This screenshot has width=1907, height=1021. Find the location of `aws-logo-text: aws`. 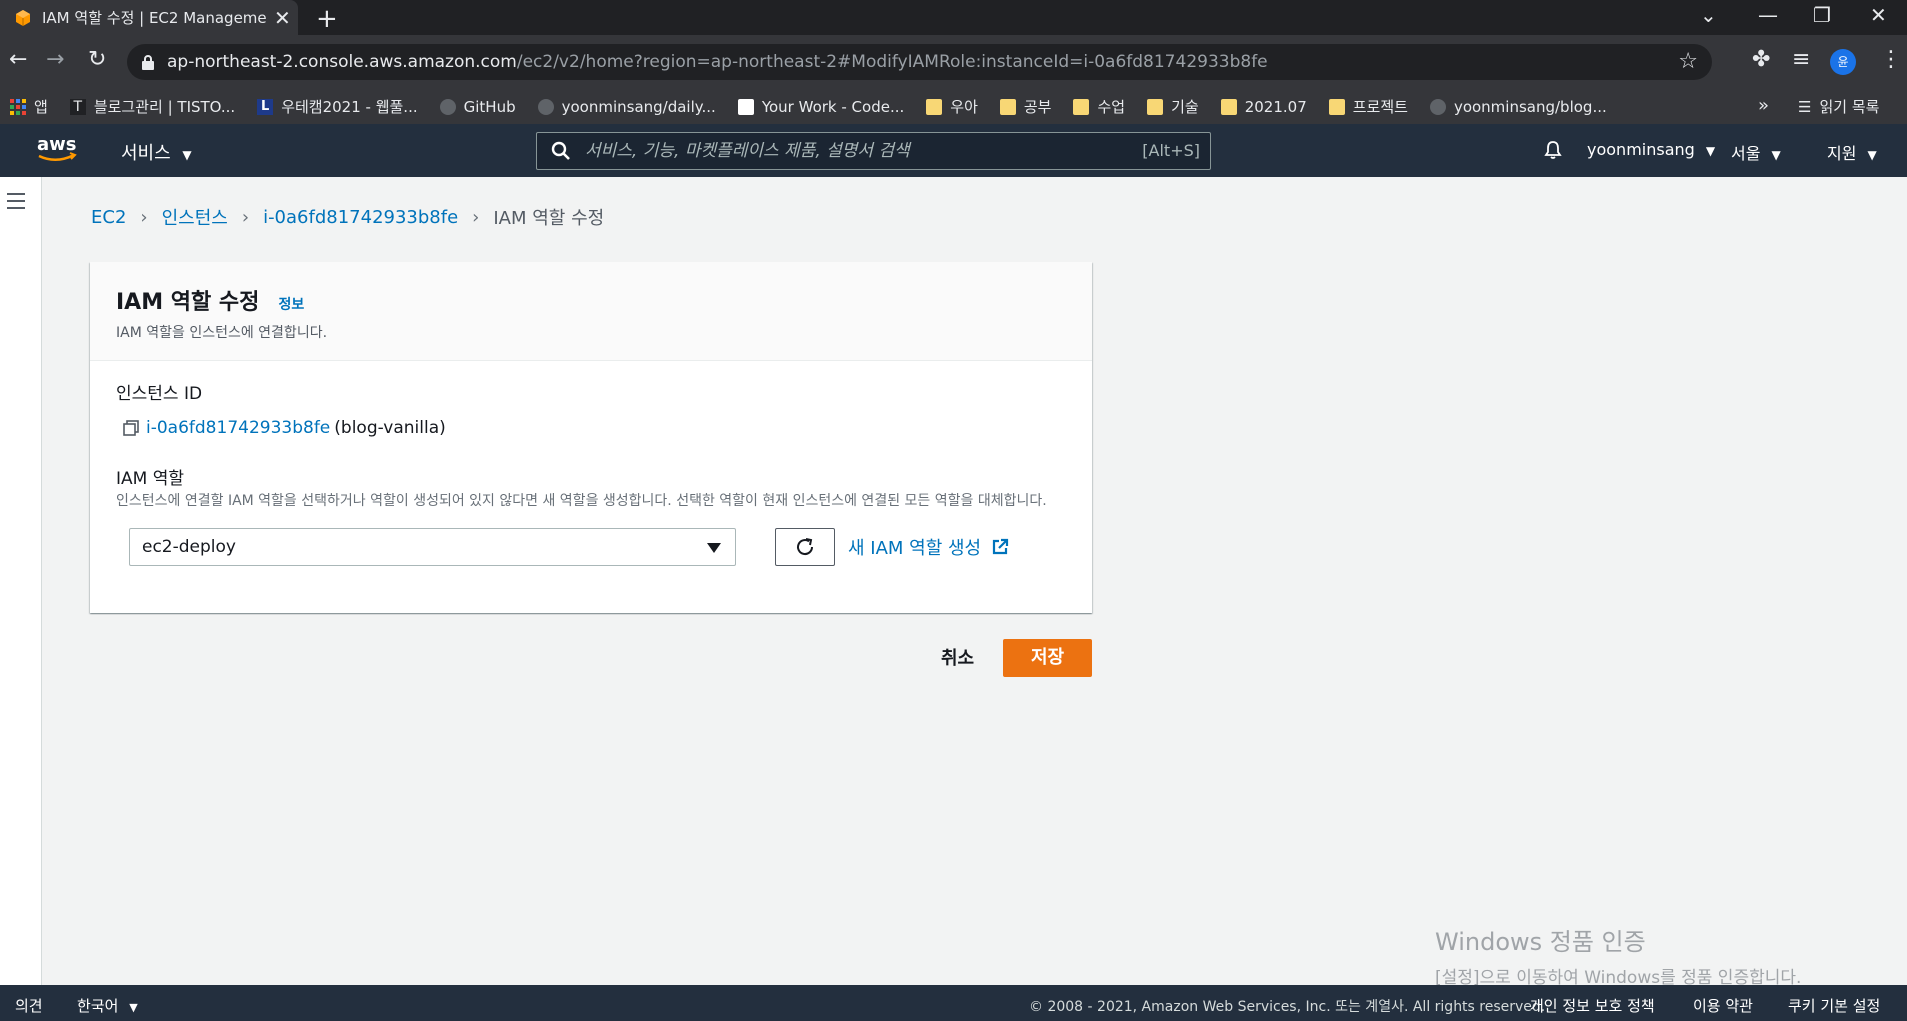

aws-logo-text: aws is located at coordinates (57, 144).